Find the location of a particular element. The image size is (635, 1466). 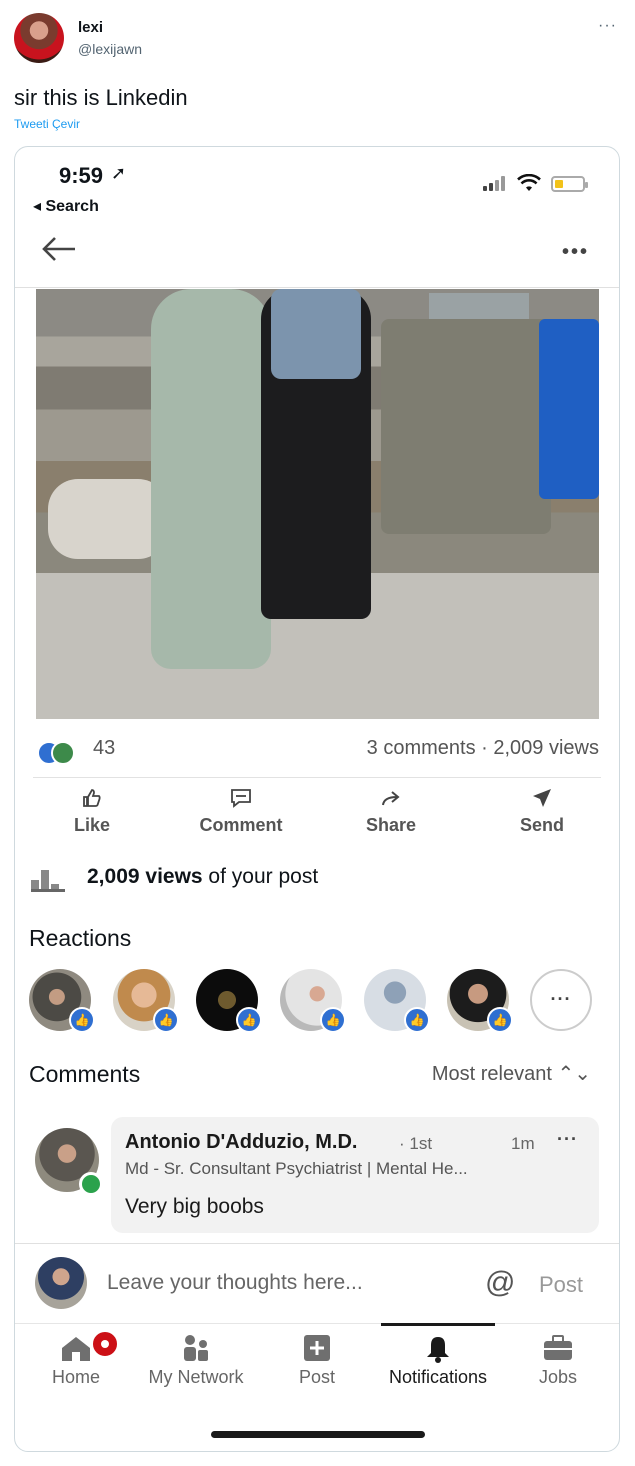

home-indicator is located at coordinates (318, 1434).